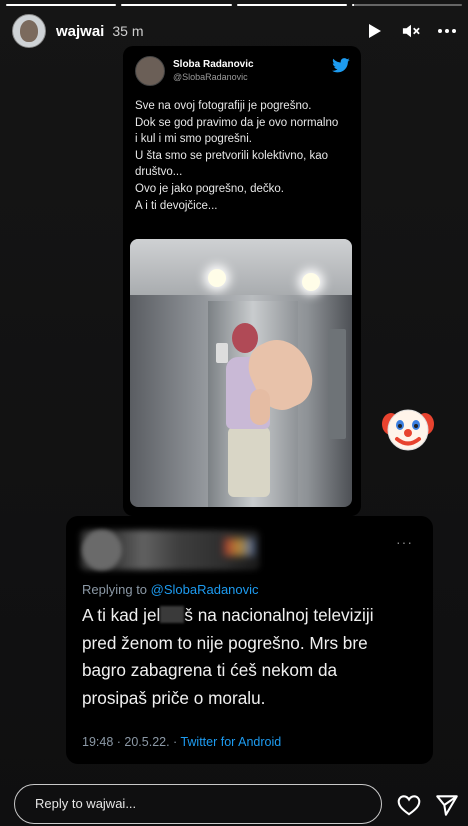  What do you see at coordinates (234, 31) in the screenshot?
I see `story-header: wajwai 35 m` at bounding box center [234, 31].